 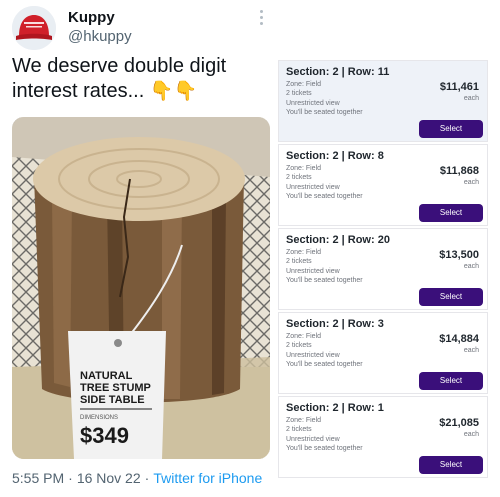 What do you see at coordinates (112, 400) in the screenshot?
I see `tag-title-line3: SIDE TABLE` at bounding box center [112, 400].